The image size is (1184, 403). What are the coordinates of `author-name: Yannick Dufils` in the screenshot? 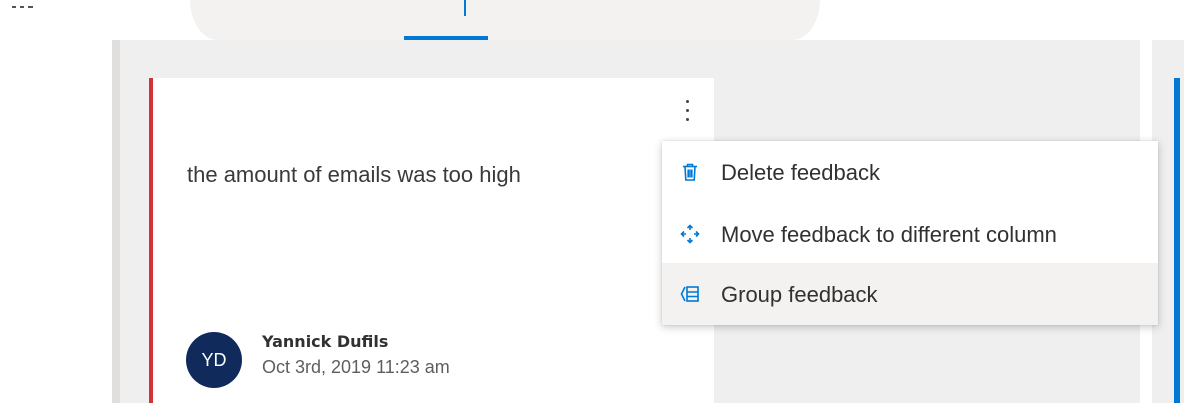 It's located at (325, 341).